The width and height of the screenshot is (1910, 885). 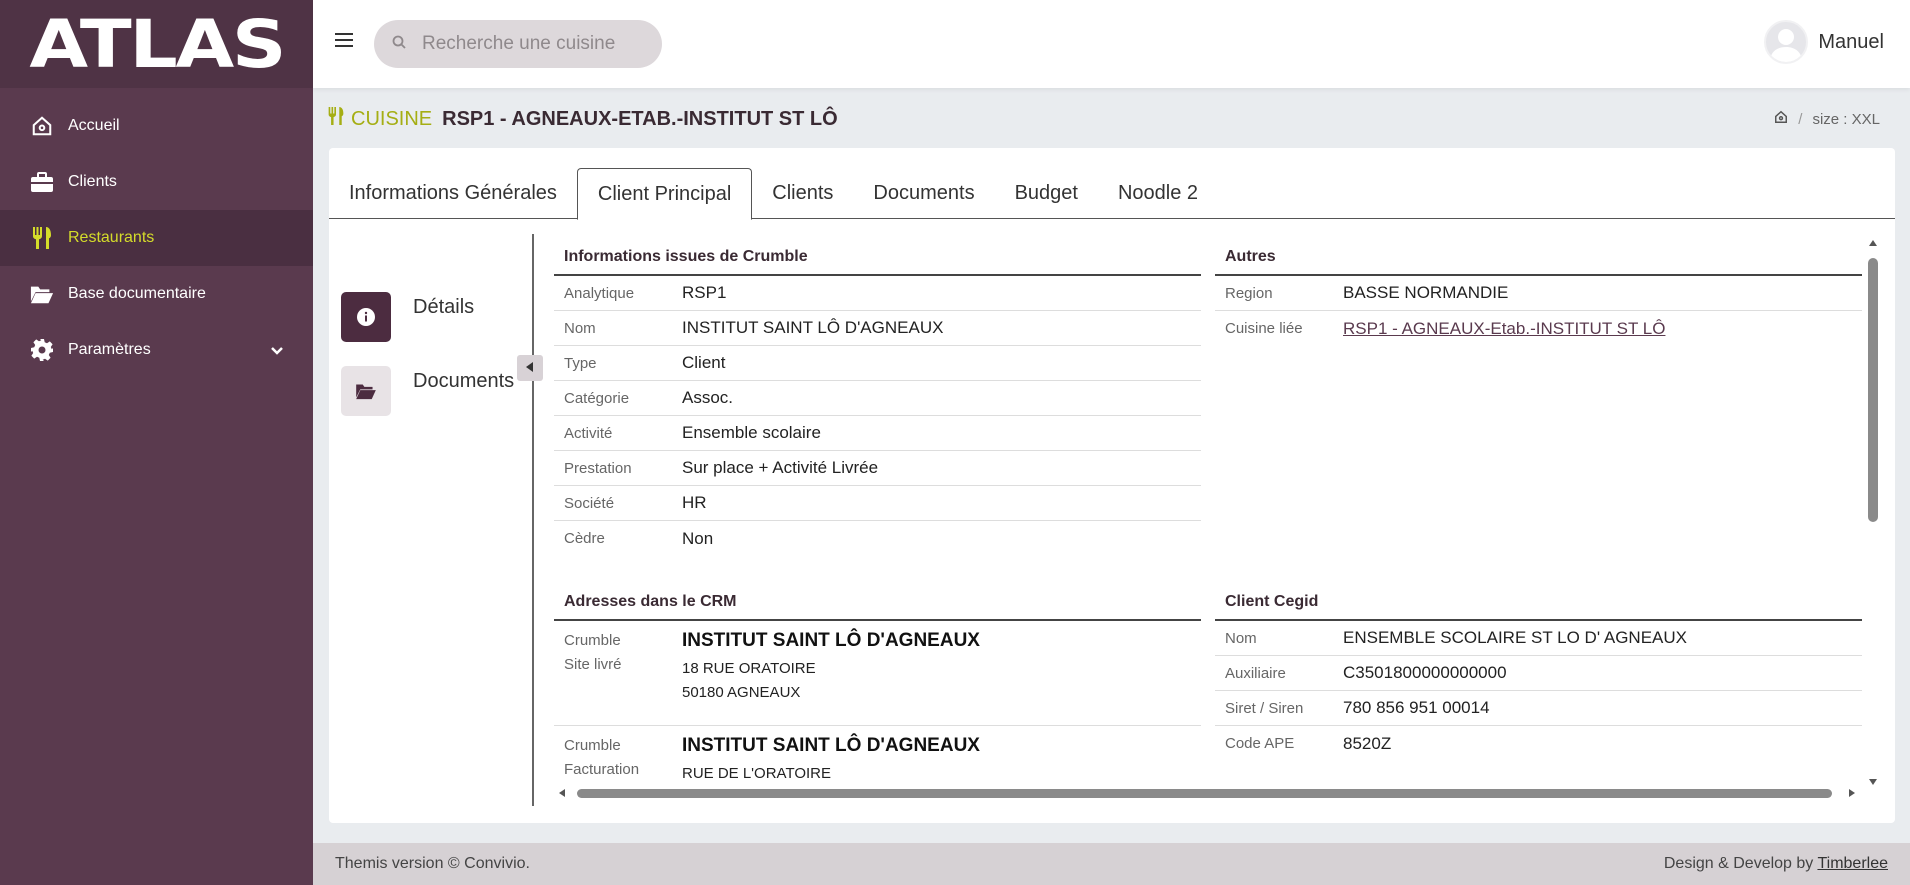 What do you see at coordinates (598, 468) in the screenshot?
I see `field-key: Prestation` at bounding box center [598, 468].